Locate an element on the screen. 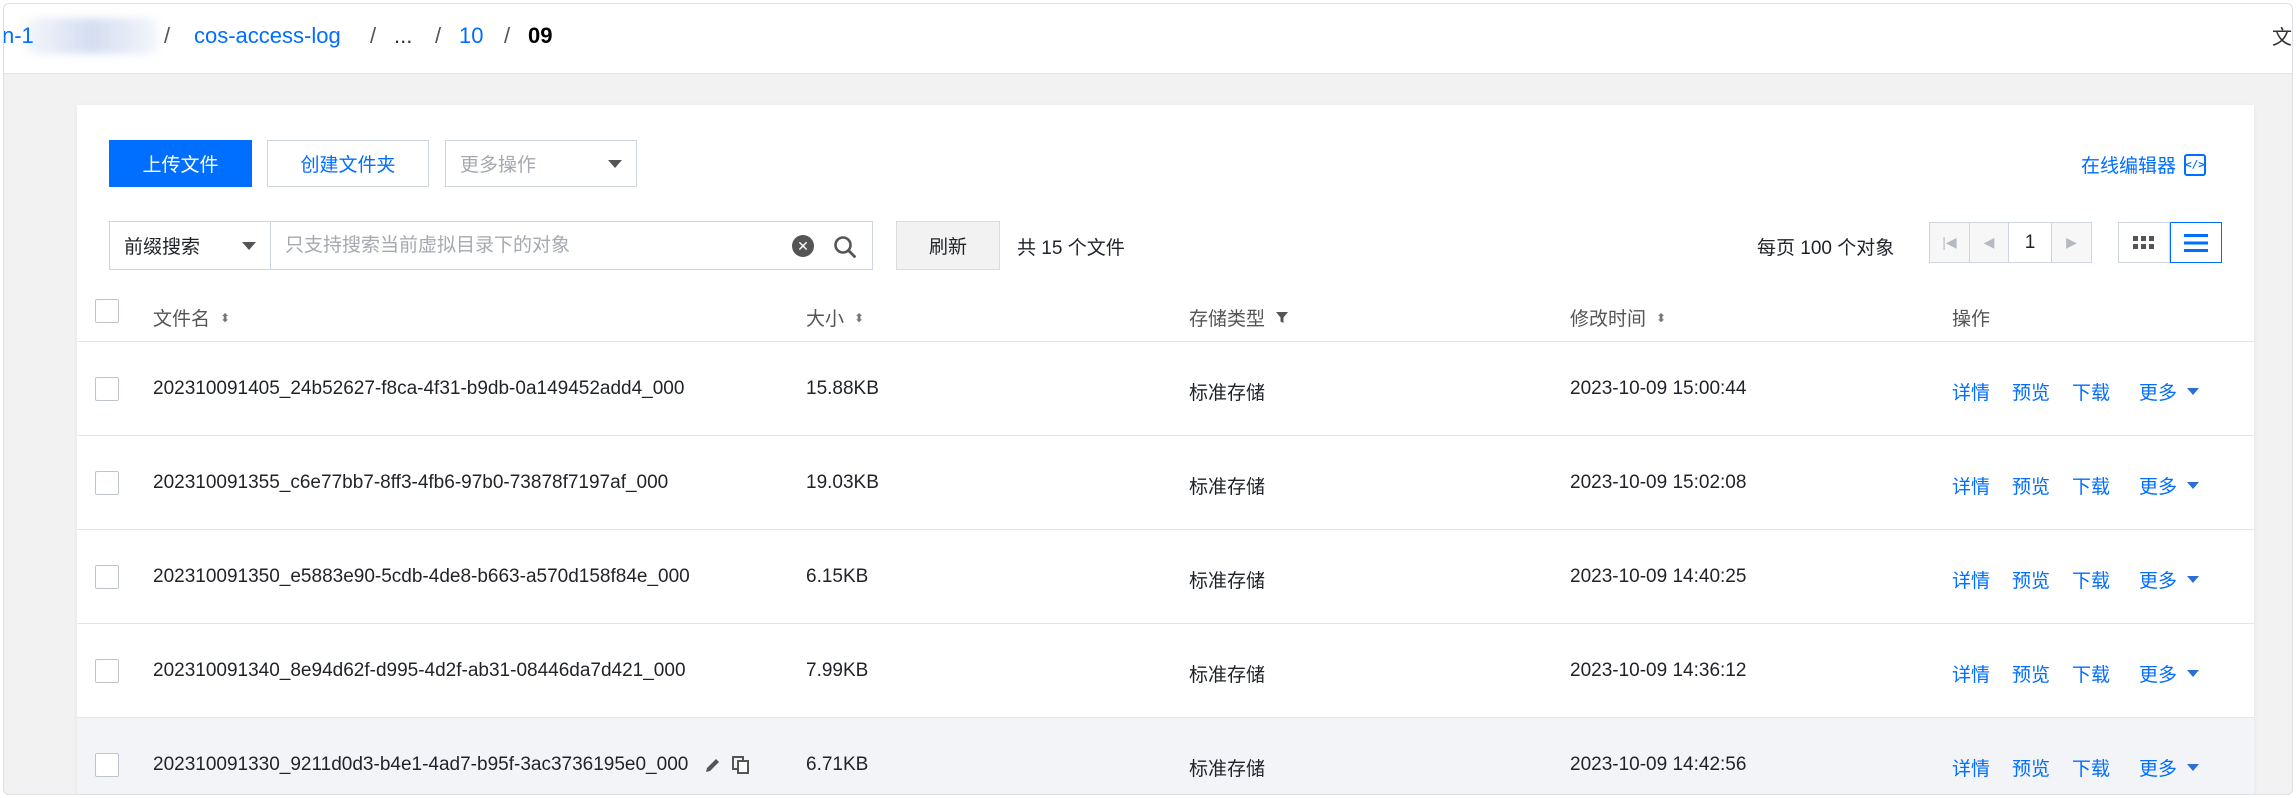 The image size is (2296, 798). clear-icon: ✕ is located at coordinates (803, 246).